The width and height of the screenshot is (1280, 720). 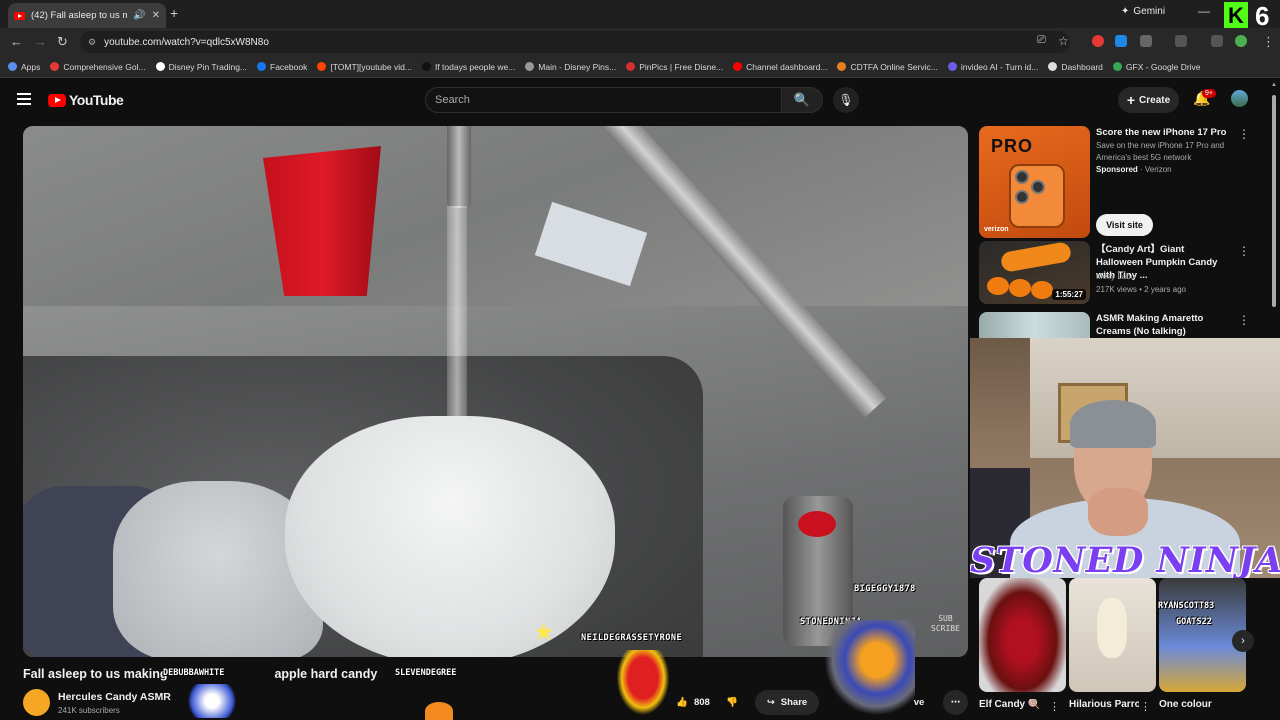 What do you see at coordinates (1098, 41) in the screenshot?
I see `extension-red-icon` at bounding box center [1098, 41].